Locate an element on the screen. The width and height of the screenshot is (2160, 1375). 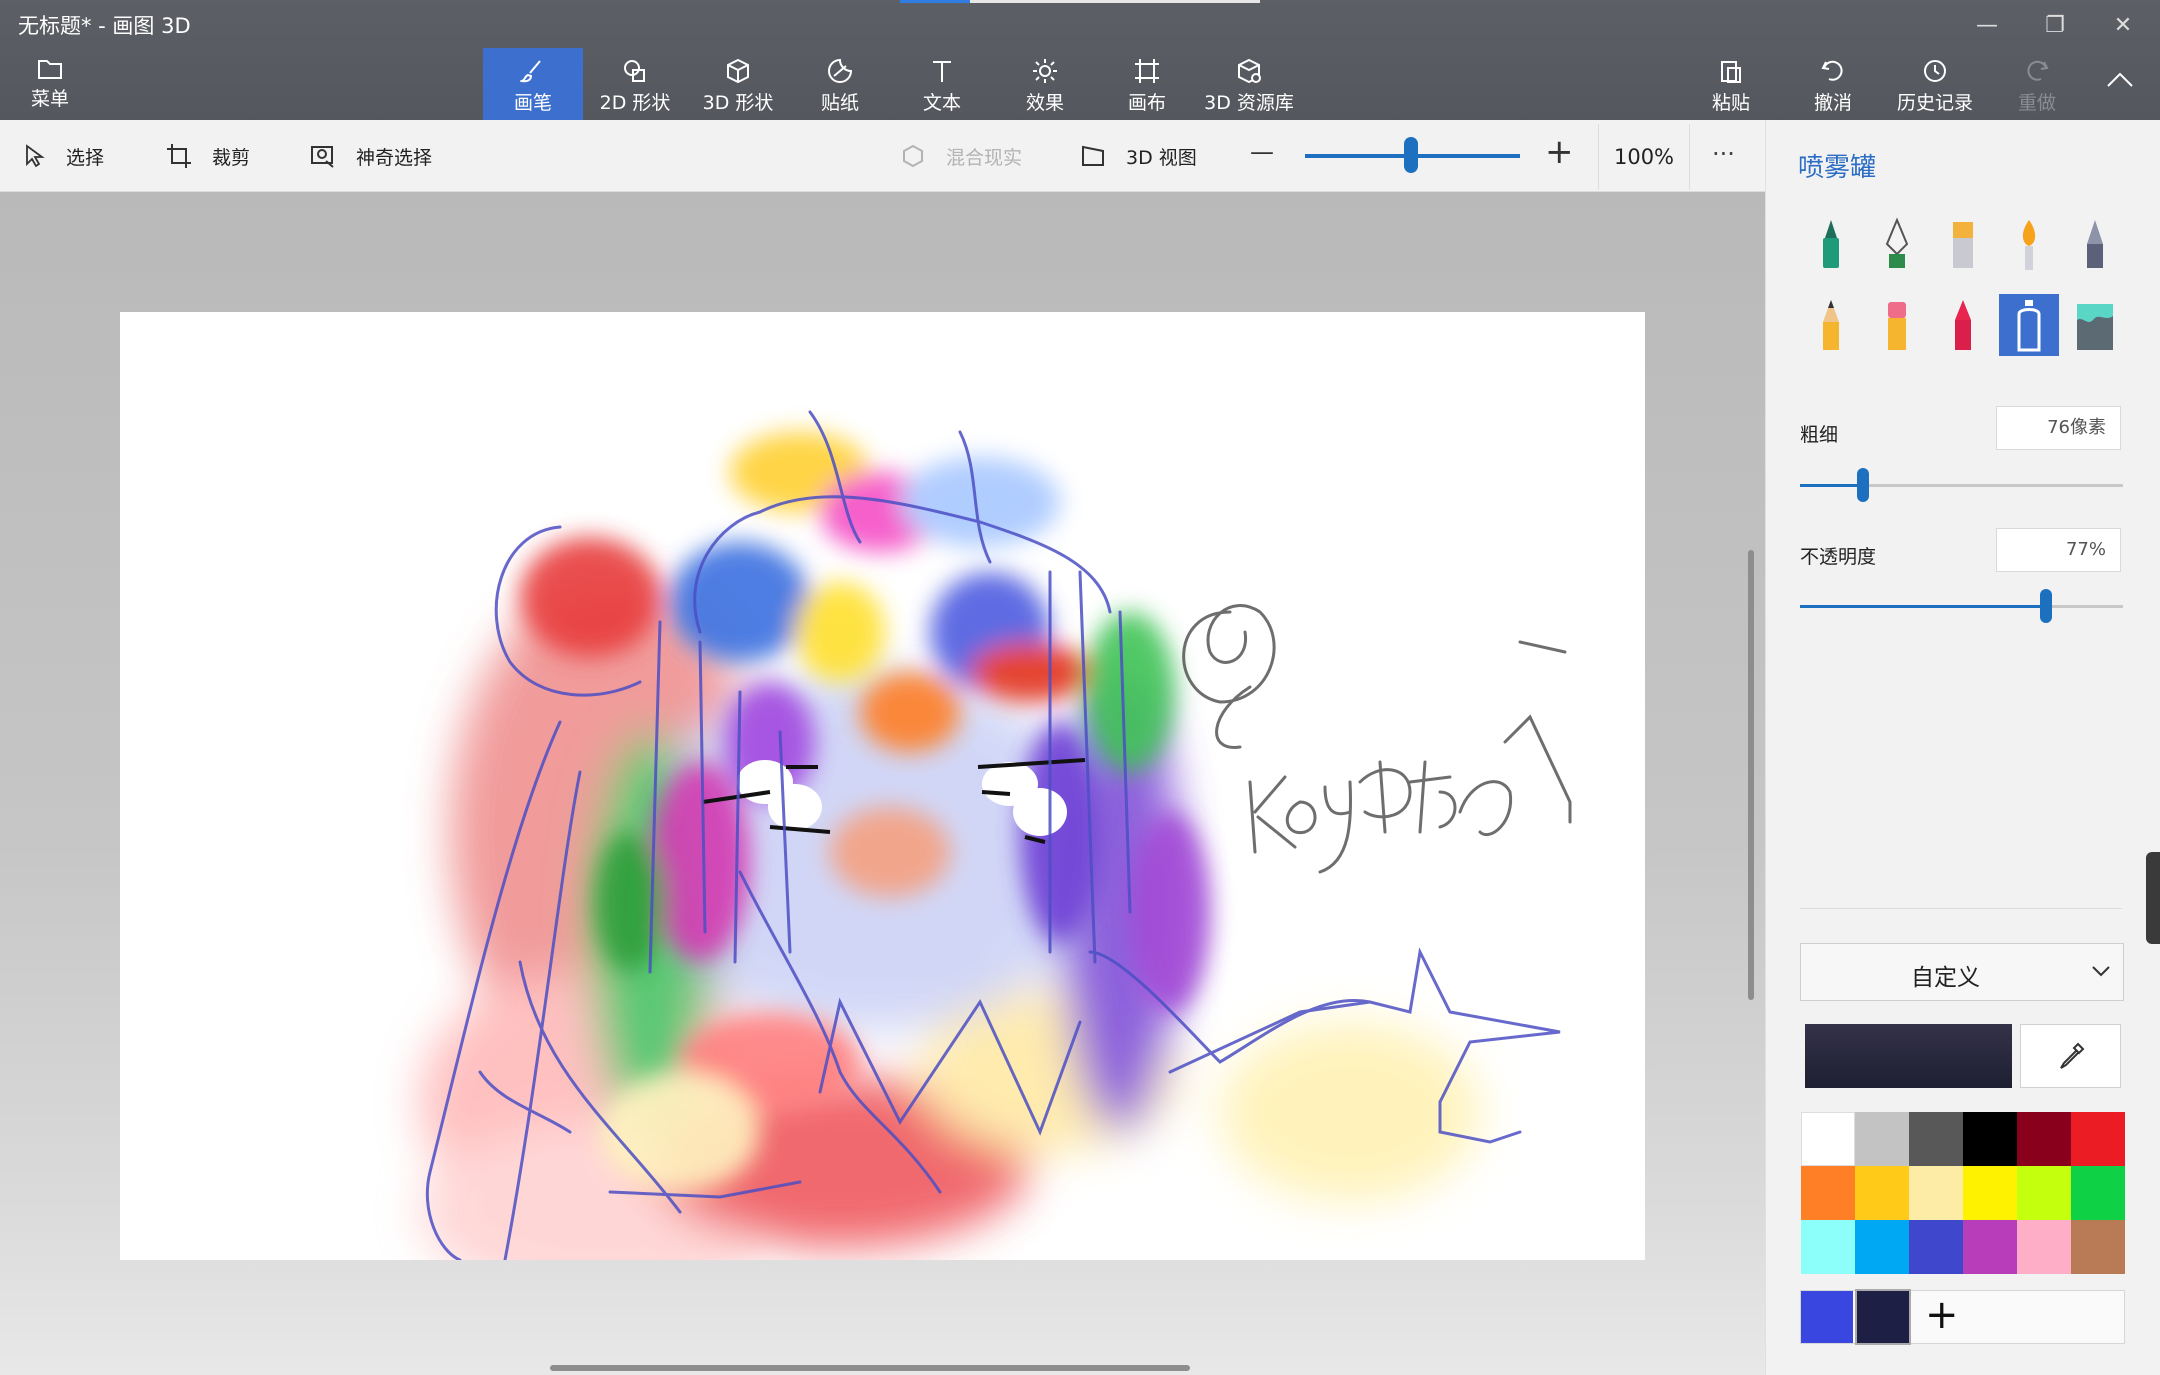
add-color-button: + is located at coordinates (1942, 1315).